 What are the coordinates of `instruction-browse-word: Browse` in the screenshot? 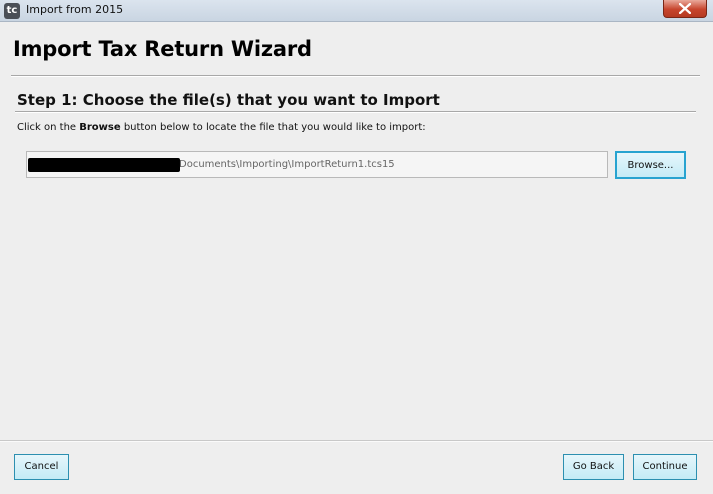 It's located at (100, 127).